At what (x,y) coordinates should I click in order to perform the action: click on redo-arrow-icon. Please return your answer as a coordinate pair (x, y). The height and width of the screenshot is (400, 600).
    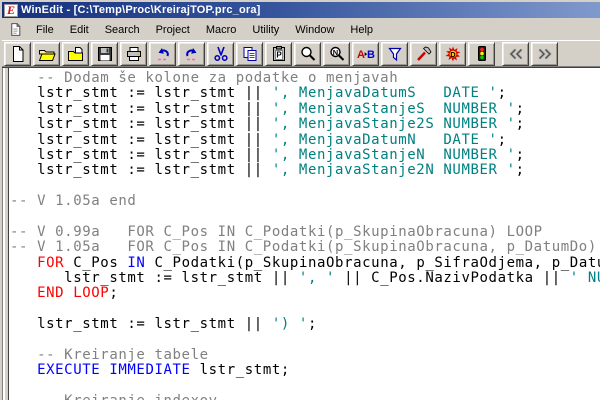
    Looking at the image, I should click on (192, 54).